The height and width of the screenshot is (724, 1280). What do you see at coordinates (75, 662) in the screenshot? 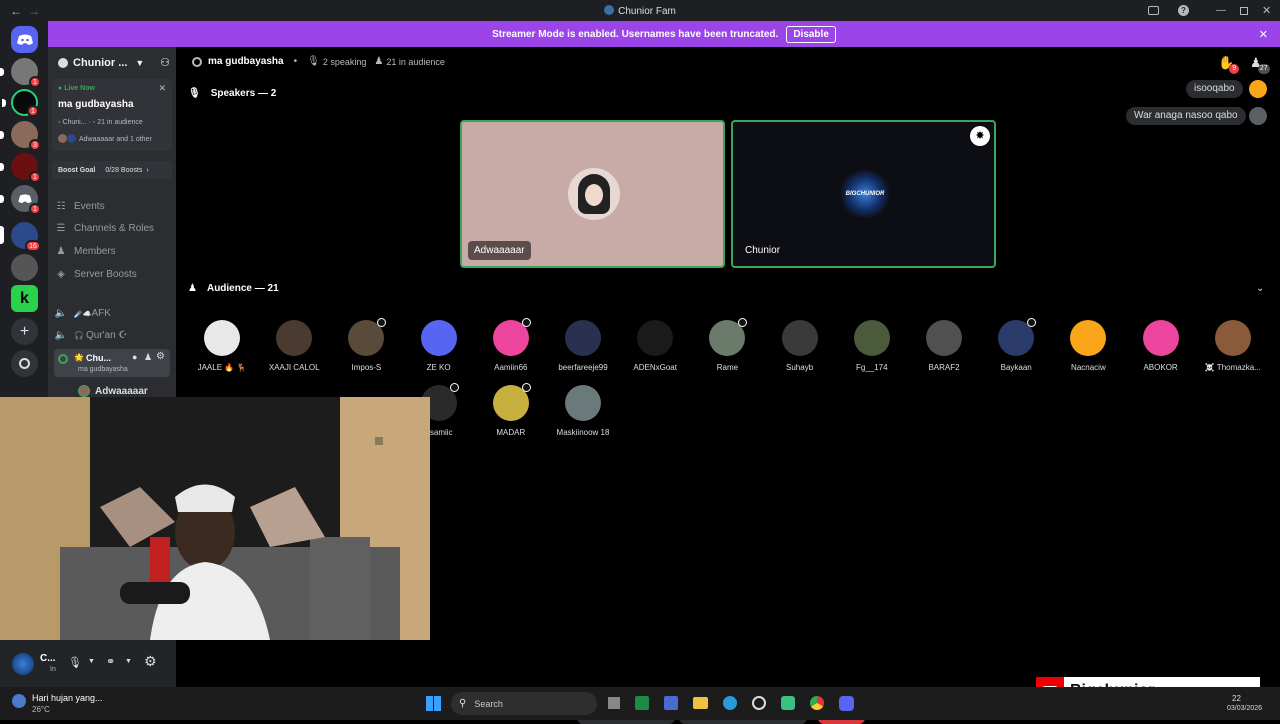
I see `microphone-icon: 🎙` at bounding box center [75, 662].